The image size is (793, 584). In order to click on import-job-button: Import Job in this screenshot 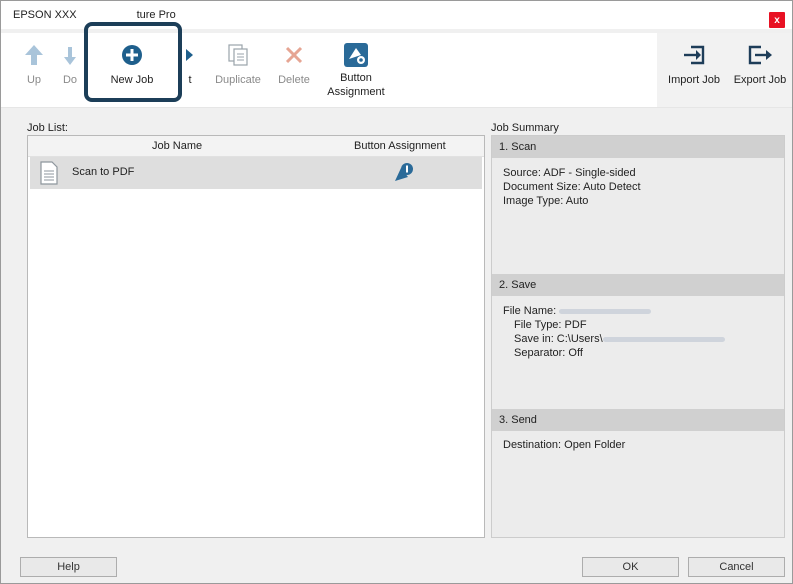, I will do `click(694, 70)`.